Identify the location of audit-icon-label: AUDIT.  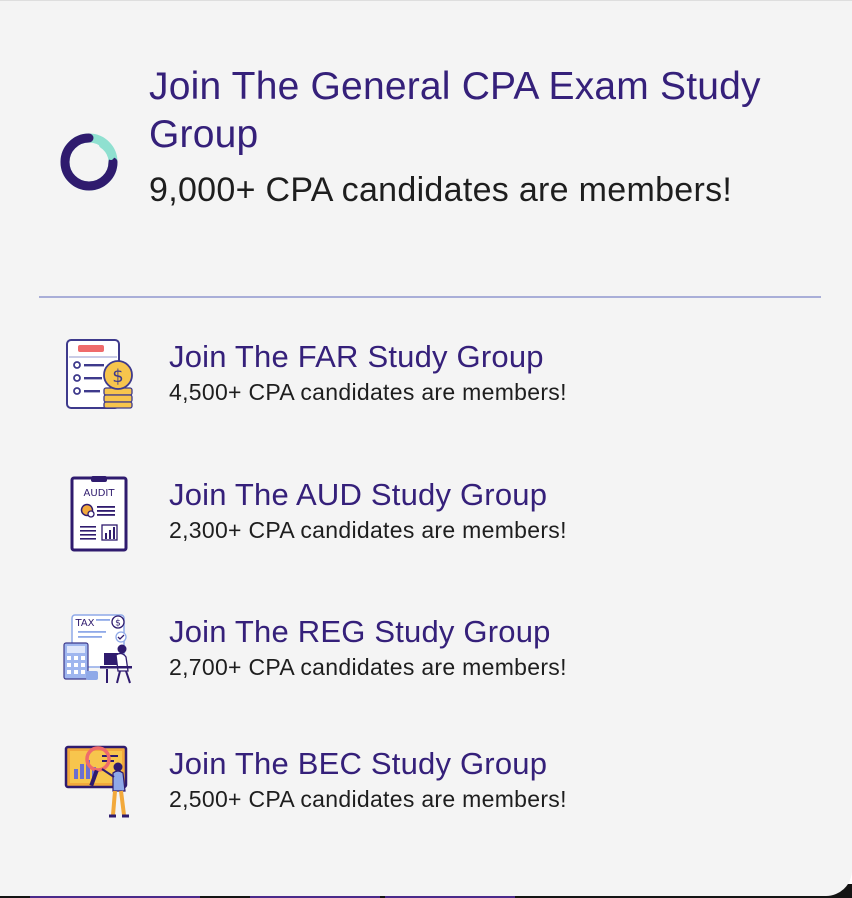
(100, 493).